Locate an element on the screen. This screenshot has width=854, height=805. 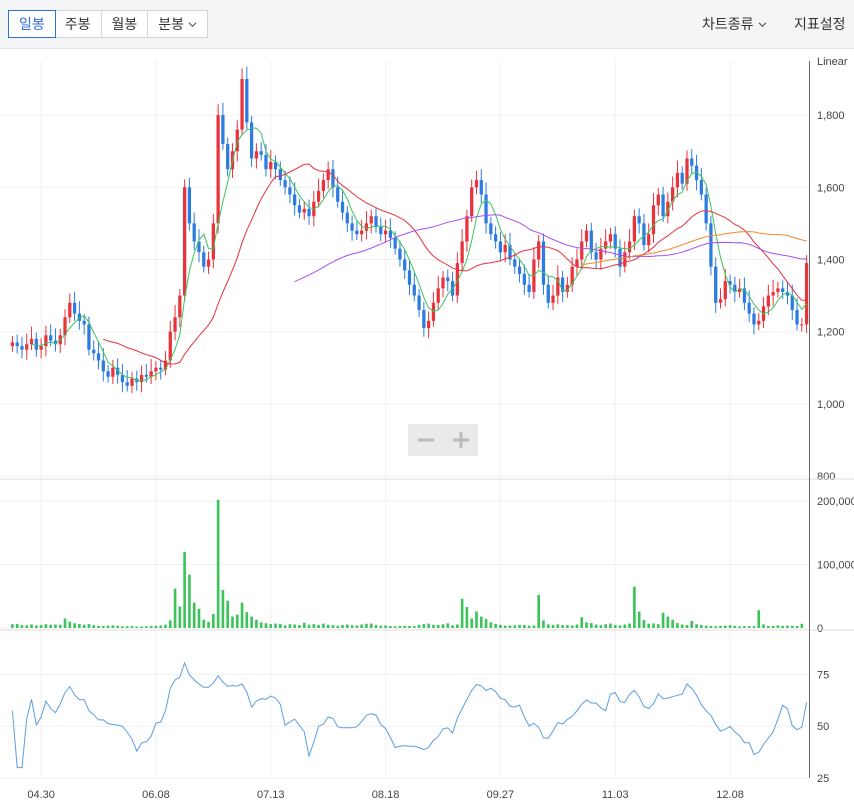
zoom-out-button is located at coordinates (426, 440).